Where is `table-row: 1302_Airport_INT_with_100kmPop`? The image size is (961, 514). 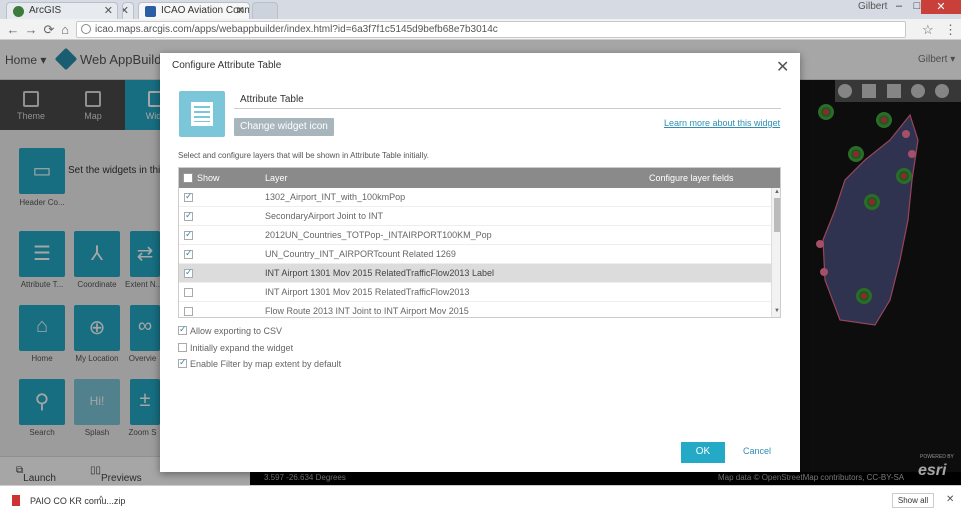
table-row: 1302_Airport_INT_with_100kmPop is located at coordinates (475, 197).